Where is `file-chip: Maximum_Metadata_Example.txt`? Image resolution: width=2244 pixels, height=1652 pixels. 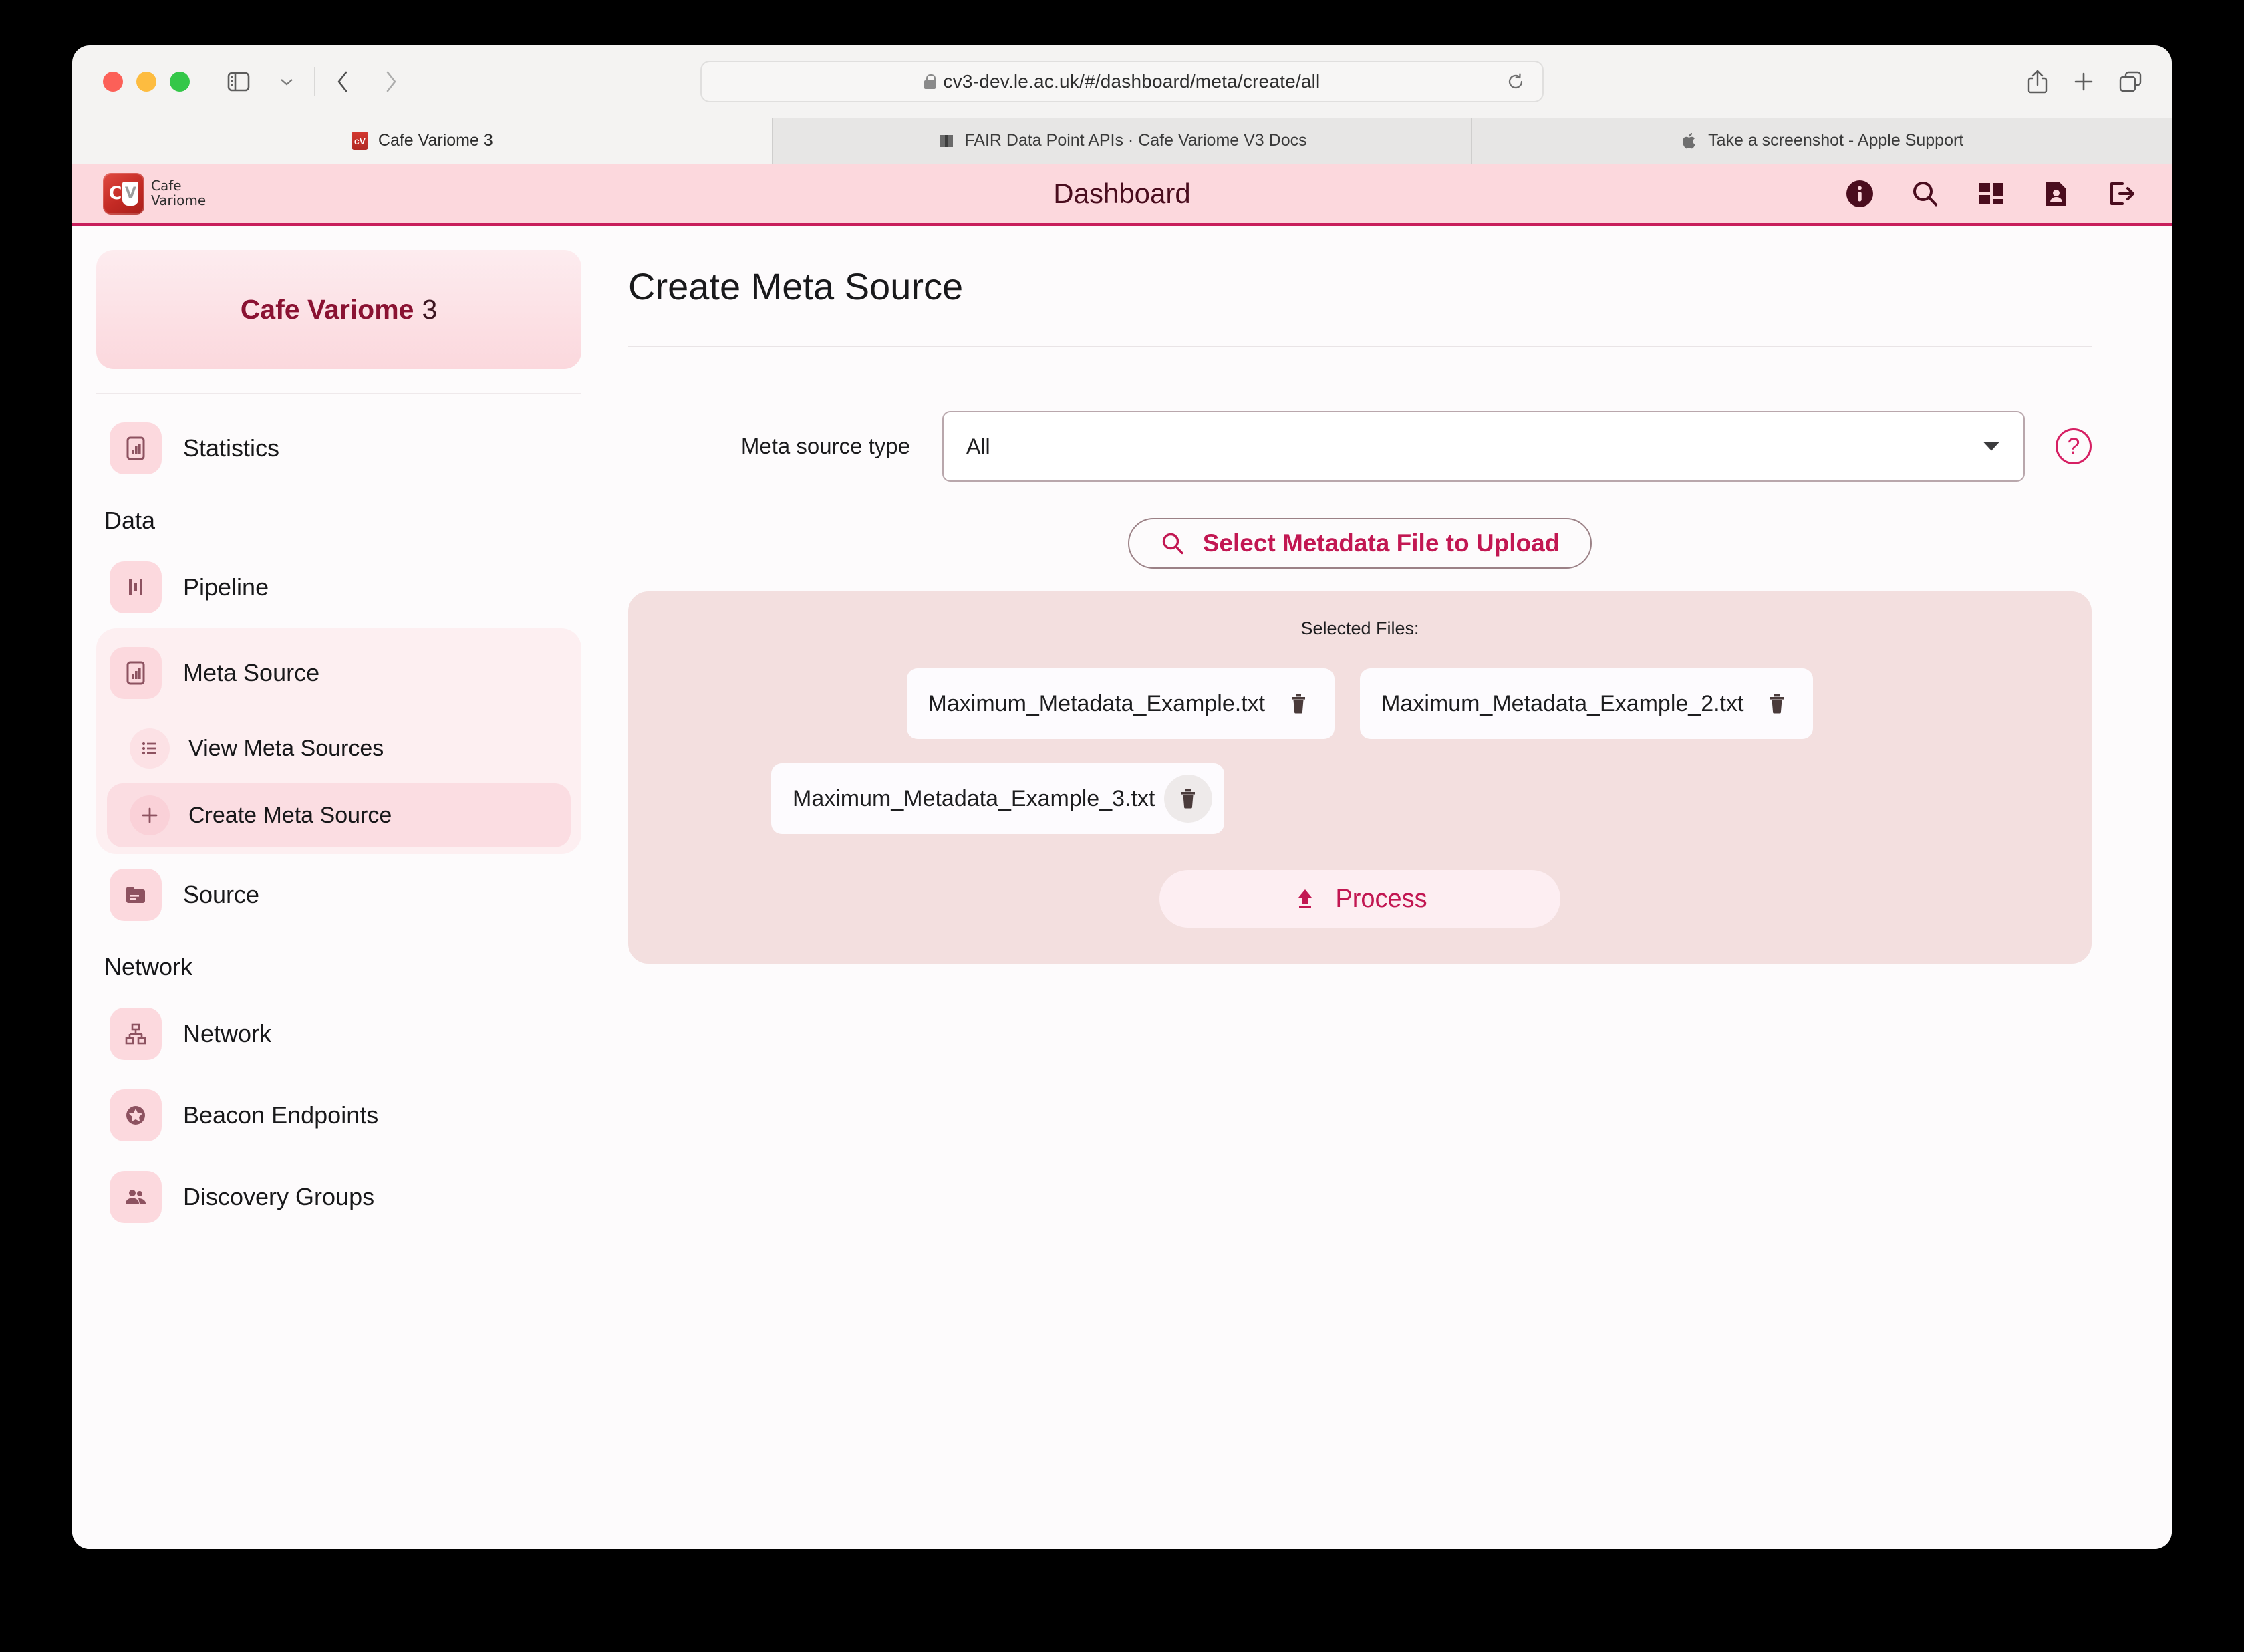 file-chip: Maximum_Metadata_Example.txt is located at coordinates (1120, 703).